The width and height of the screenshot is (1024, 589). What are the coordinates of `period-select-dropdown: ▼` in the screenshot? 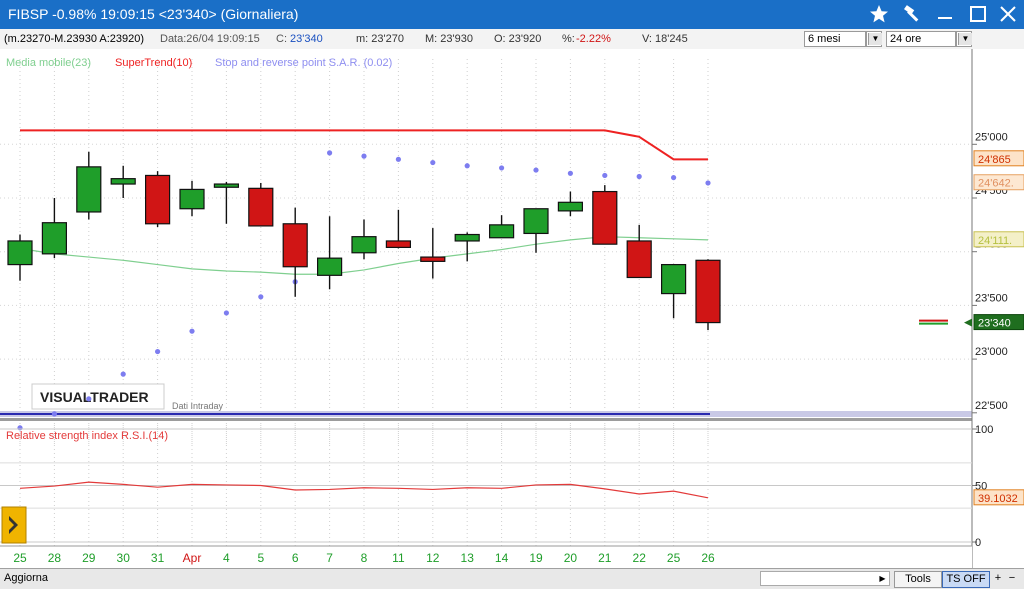 It's located at (874, 39).